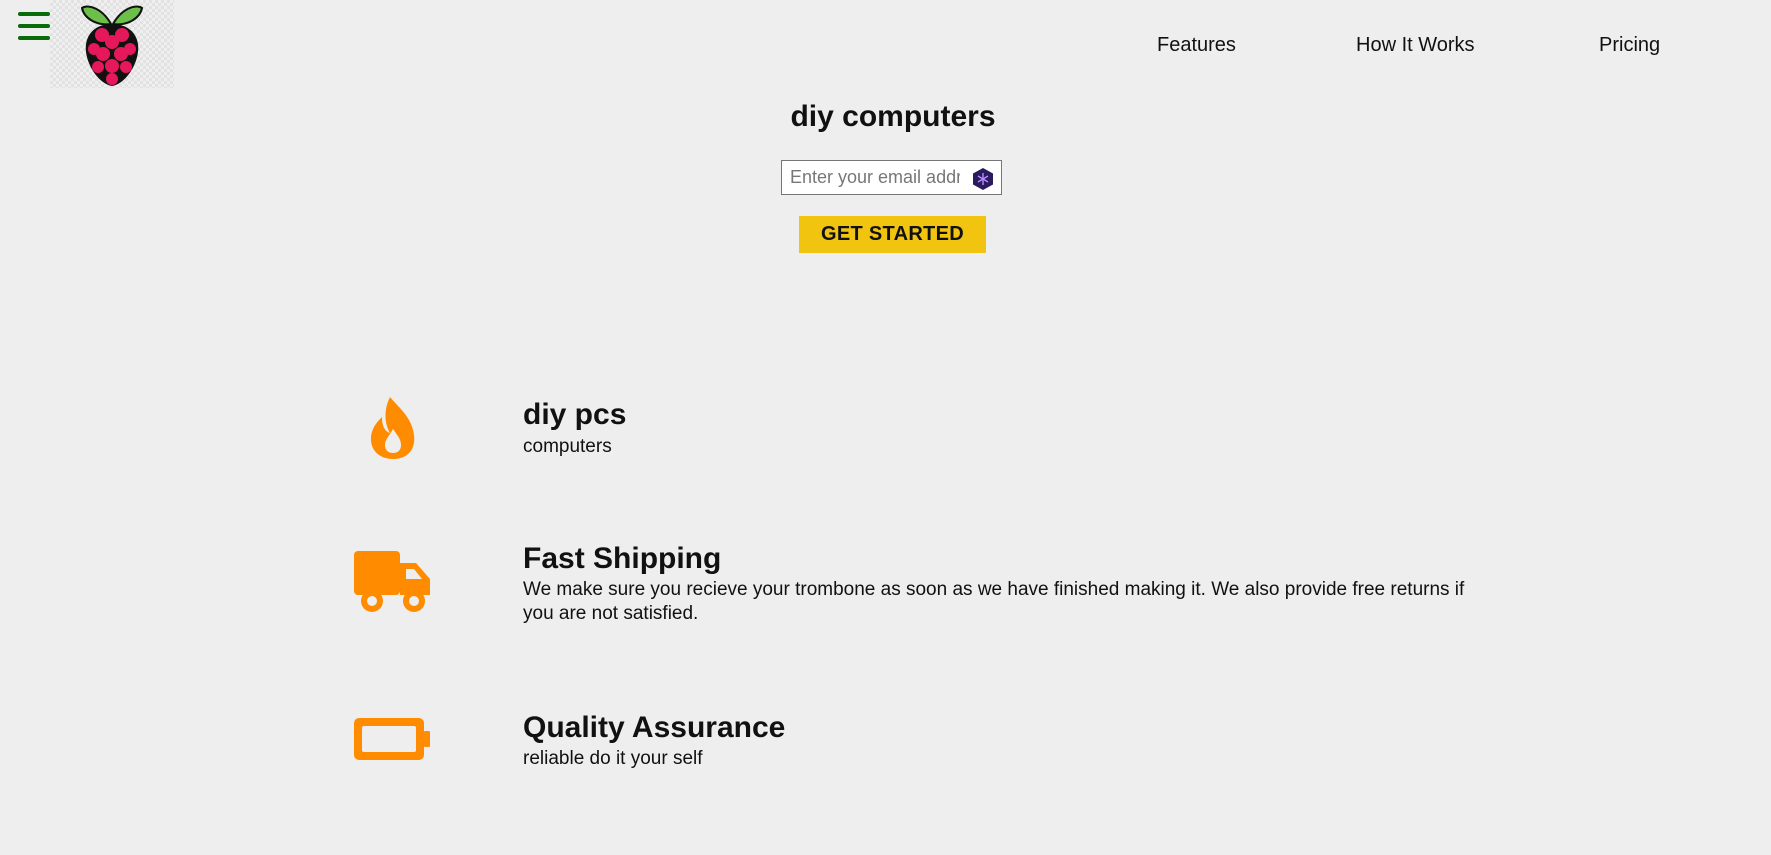  Describe the element at coordinates (1415, 45) in the screenshot. I see `nav-link-how-it-works: How It Works` at that location.